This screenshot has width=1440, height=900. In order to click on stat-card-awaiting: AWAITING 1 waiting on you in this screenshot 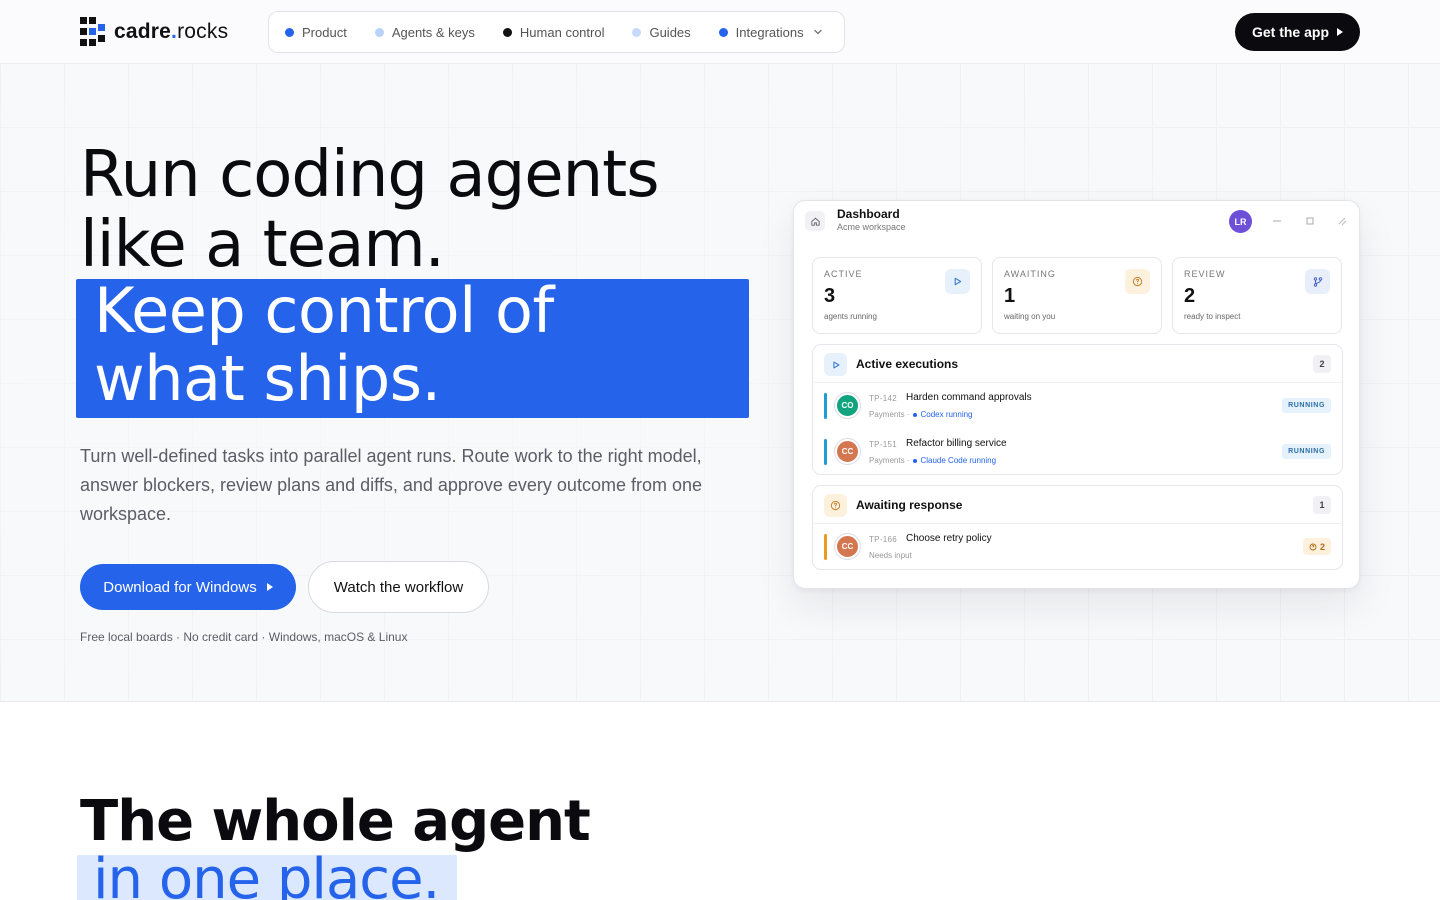, I will do `click(1077, 295)`.